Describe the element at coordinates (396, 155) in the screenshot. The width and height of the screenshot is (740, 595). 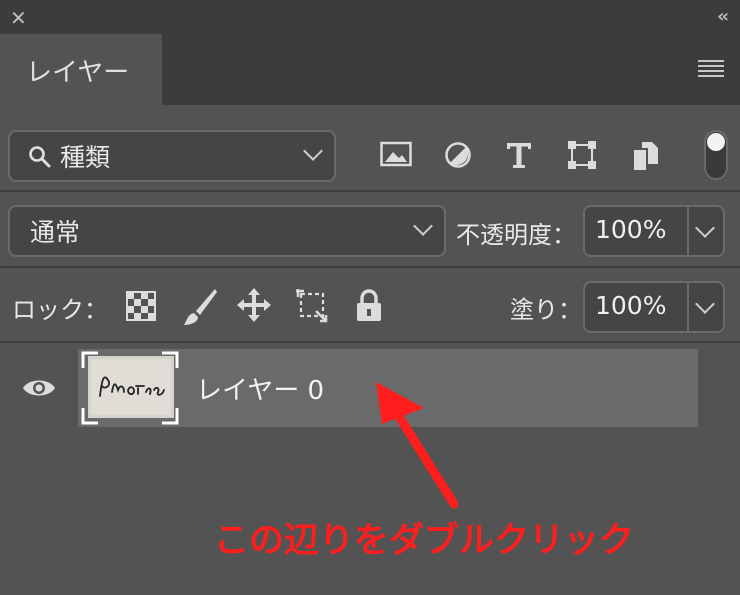
I see `image-filter-icon` at that location.